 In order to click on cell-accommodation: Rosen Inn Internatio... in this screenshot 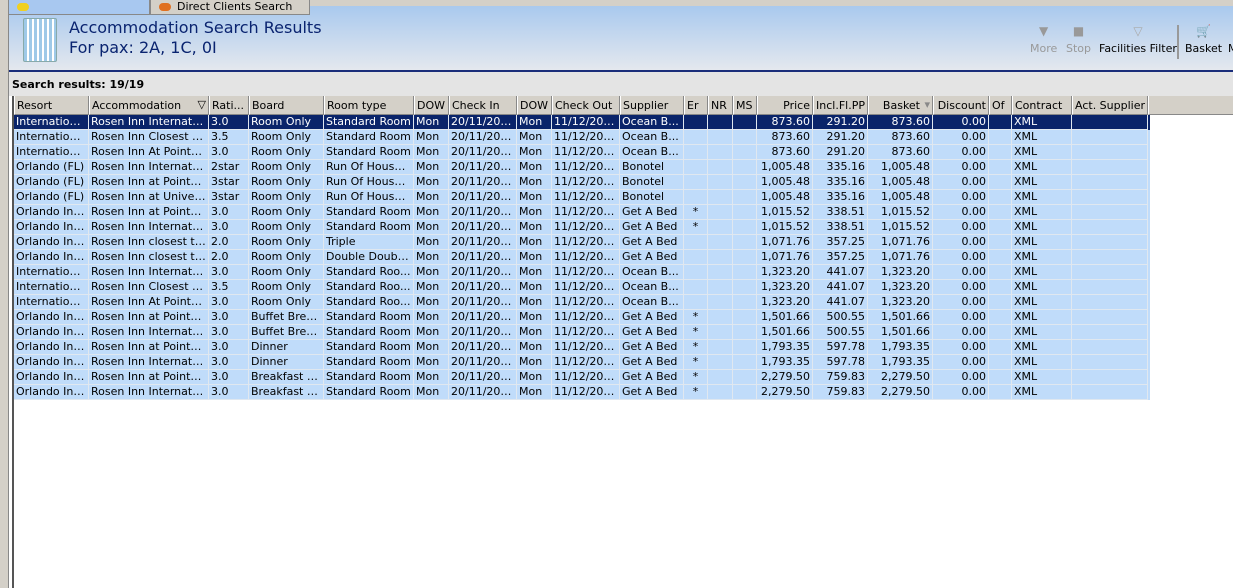, I will do `click(149, 122)`.